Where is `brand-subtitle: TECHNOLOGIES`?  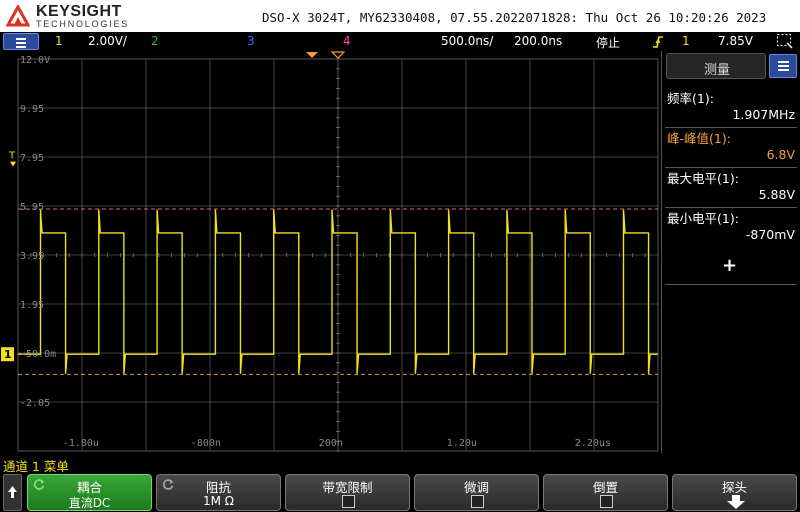
brand-subtitle: TECHNOLOGIES is located at coordinates (83, 24).